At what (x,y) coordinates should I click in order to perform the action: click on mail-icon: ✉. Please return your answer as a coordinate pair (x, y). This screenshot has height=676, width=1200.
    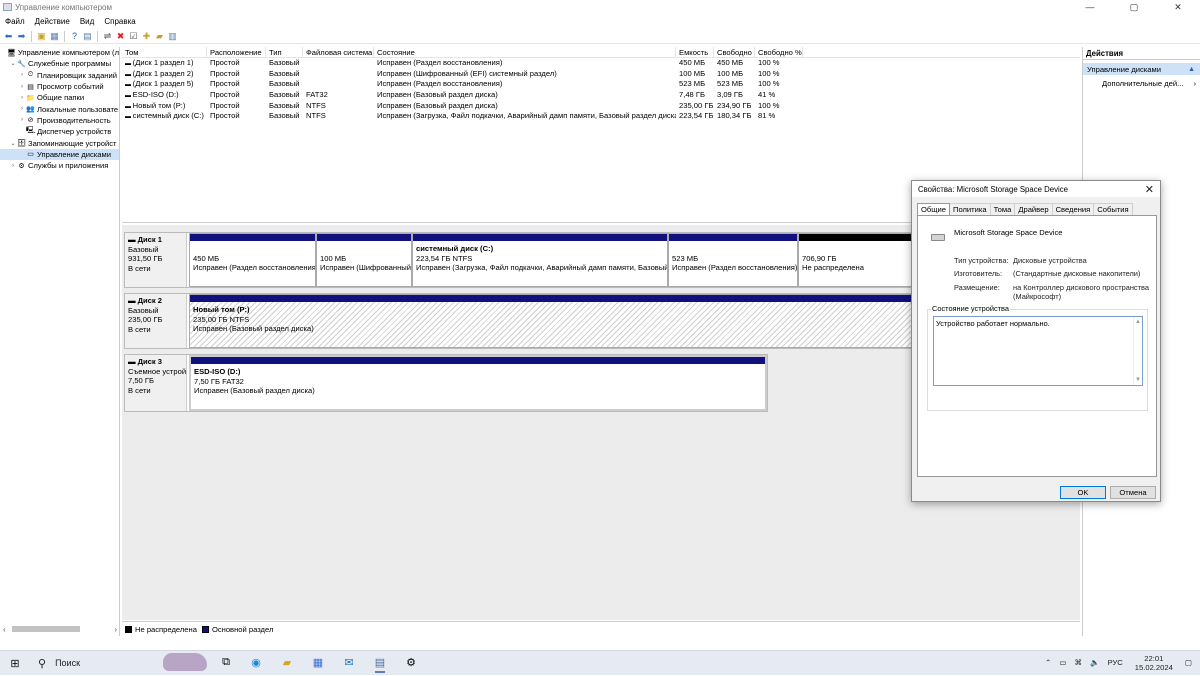
    Looking at the image, I should click on (349, 662).